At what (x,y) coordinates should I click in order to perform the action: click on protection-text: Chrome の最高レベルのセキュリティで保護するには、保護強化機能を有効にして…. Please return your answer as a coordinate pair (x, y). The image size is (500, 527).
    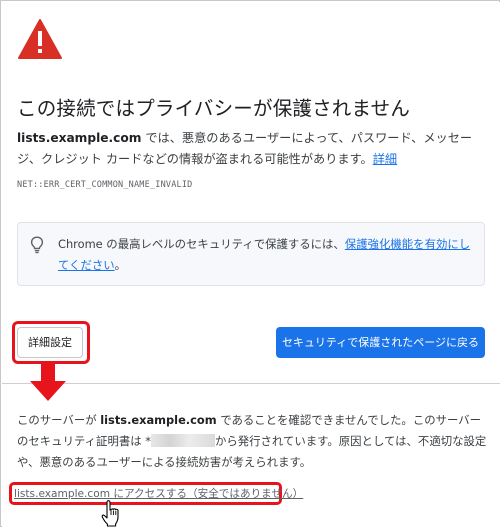
    Looking at the image, I should click on (267, 255).